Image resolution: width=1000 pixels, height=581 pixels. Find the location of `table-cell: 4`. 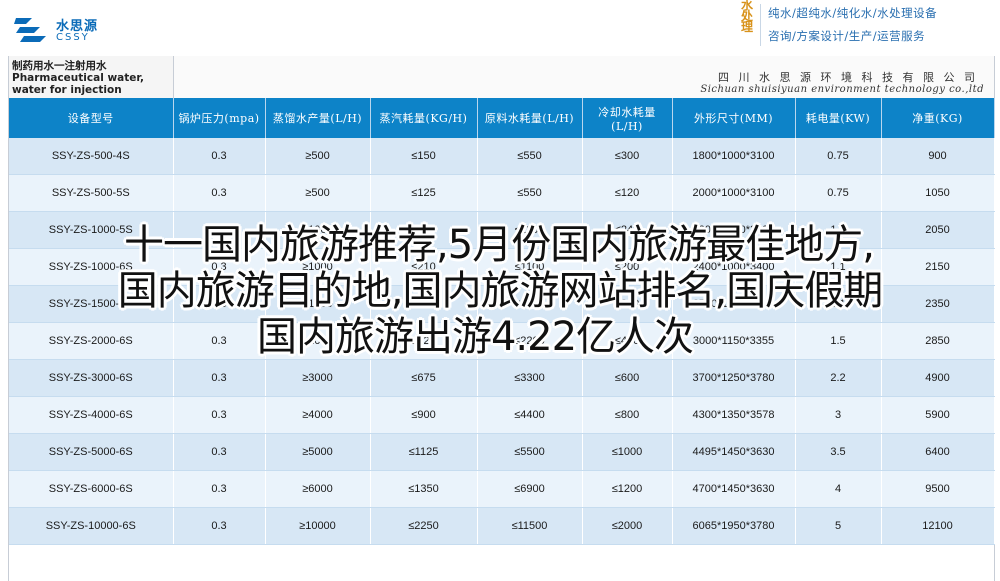

table-cell: 4 is located at coordinates (838, 489).